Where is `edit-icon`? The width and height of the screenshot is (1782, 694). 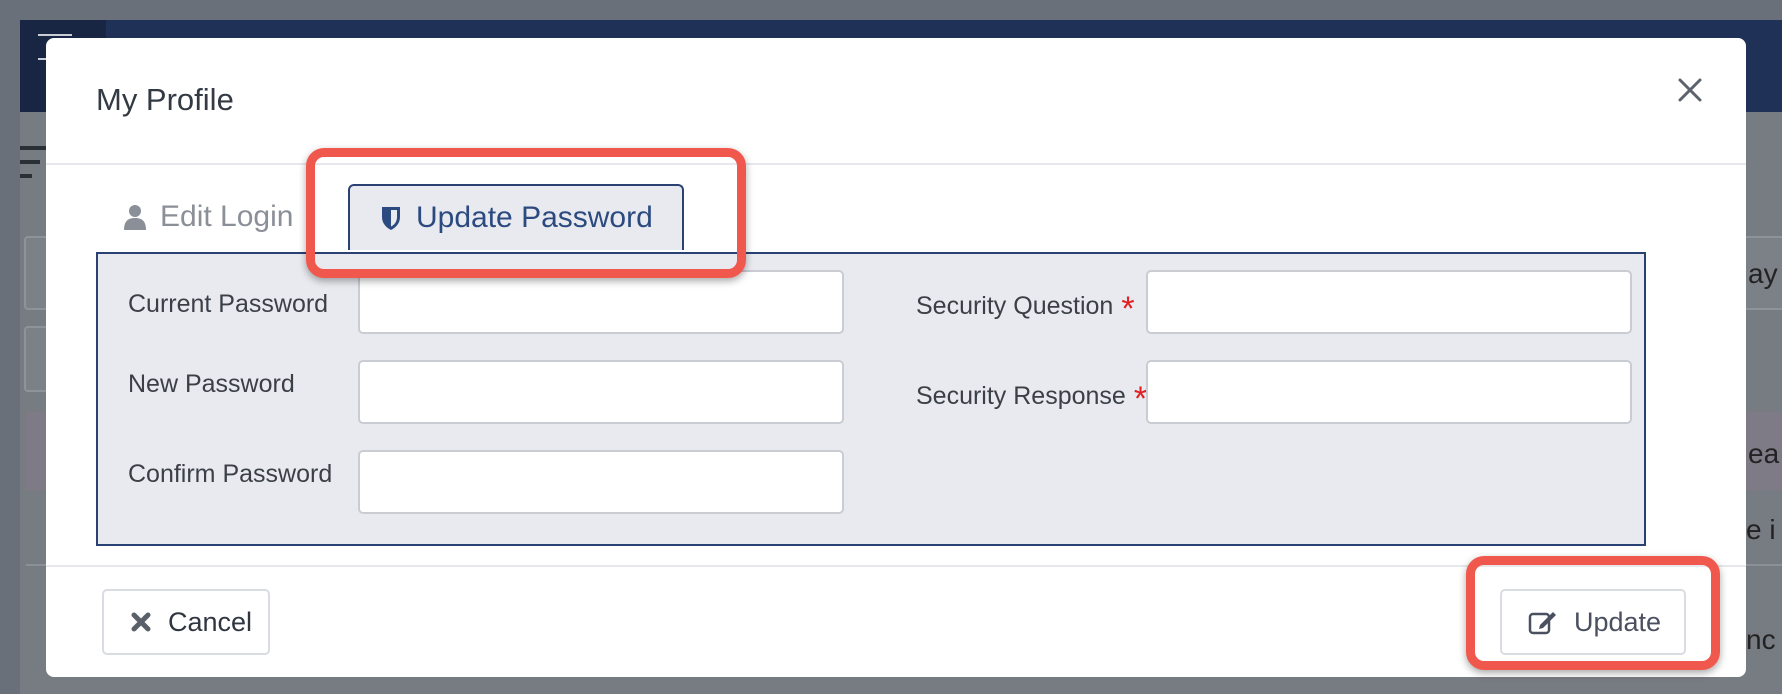 edit-icon is located at coordinates (1543, 622).